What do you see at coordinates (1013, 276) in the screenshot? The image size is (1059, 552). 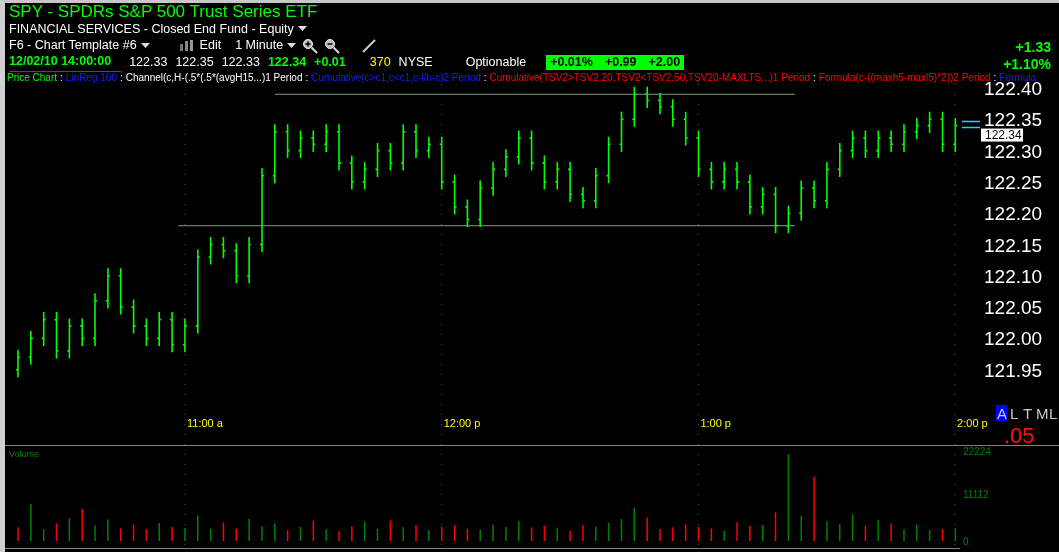 I see `price-axis-label: 122.10` at bounding box center [1013, 276].